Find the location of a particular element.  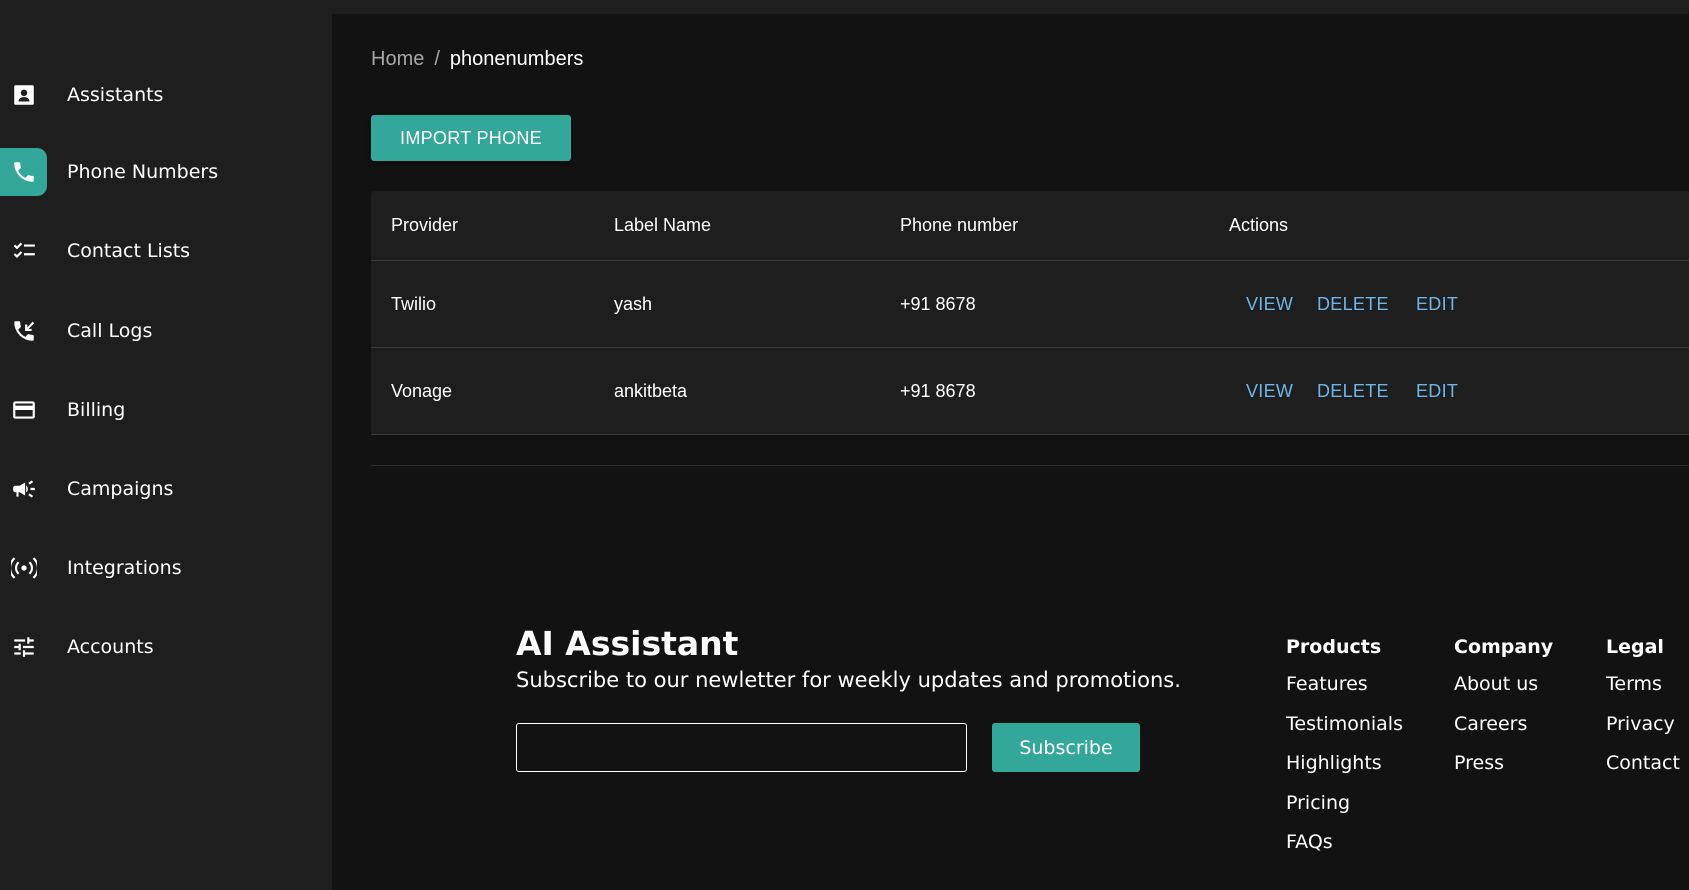

footer-link-highlights: Highlights is located at coordinates (1334, 763).